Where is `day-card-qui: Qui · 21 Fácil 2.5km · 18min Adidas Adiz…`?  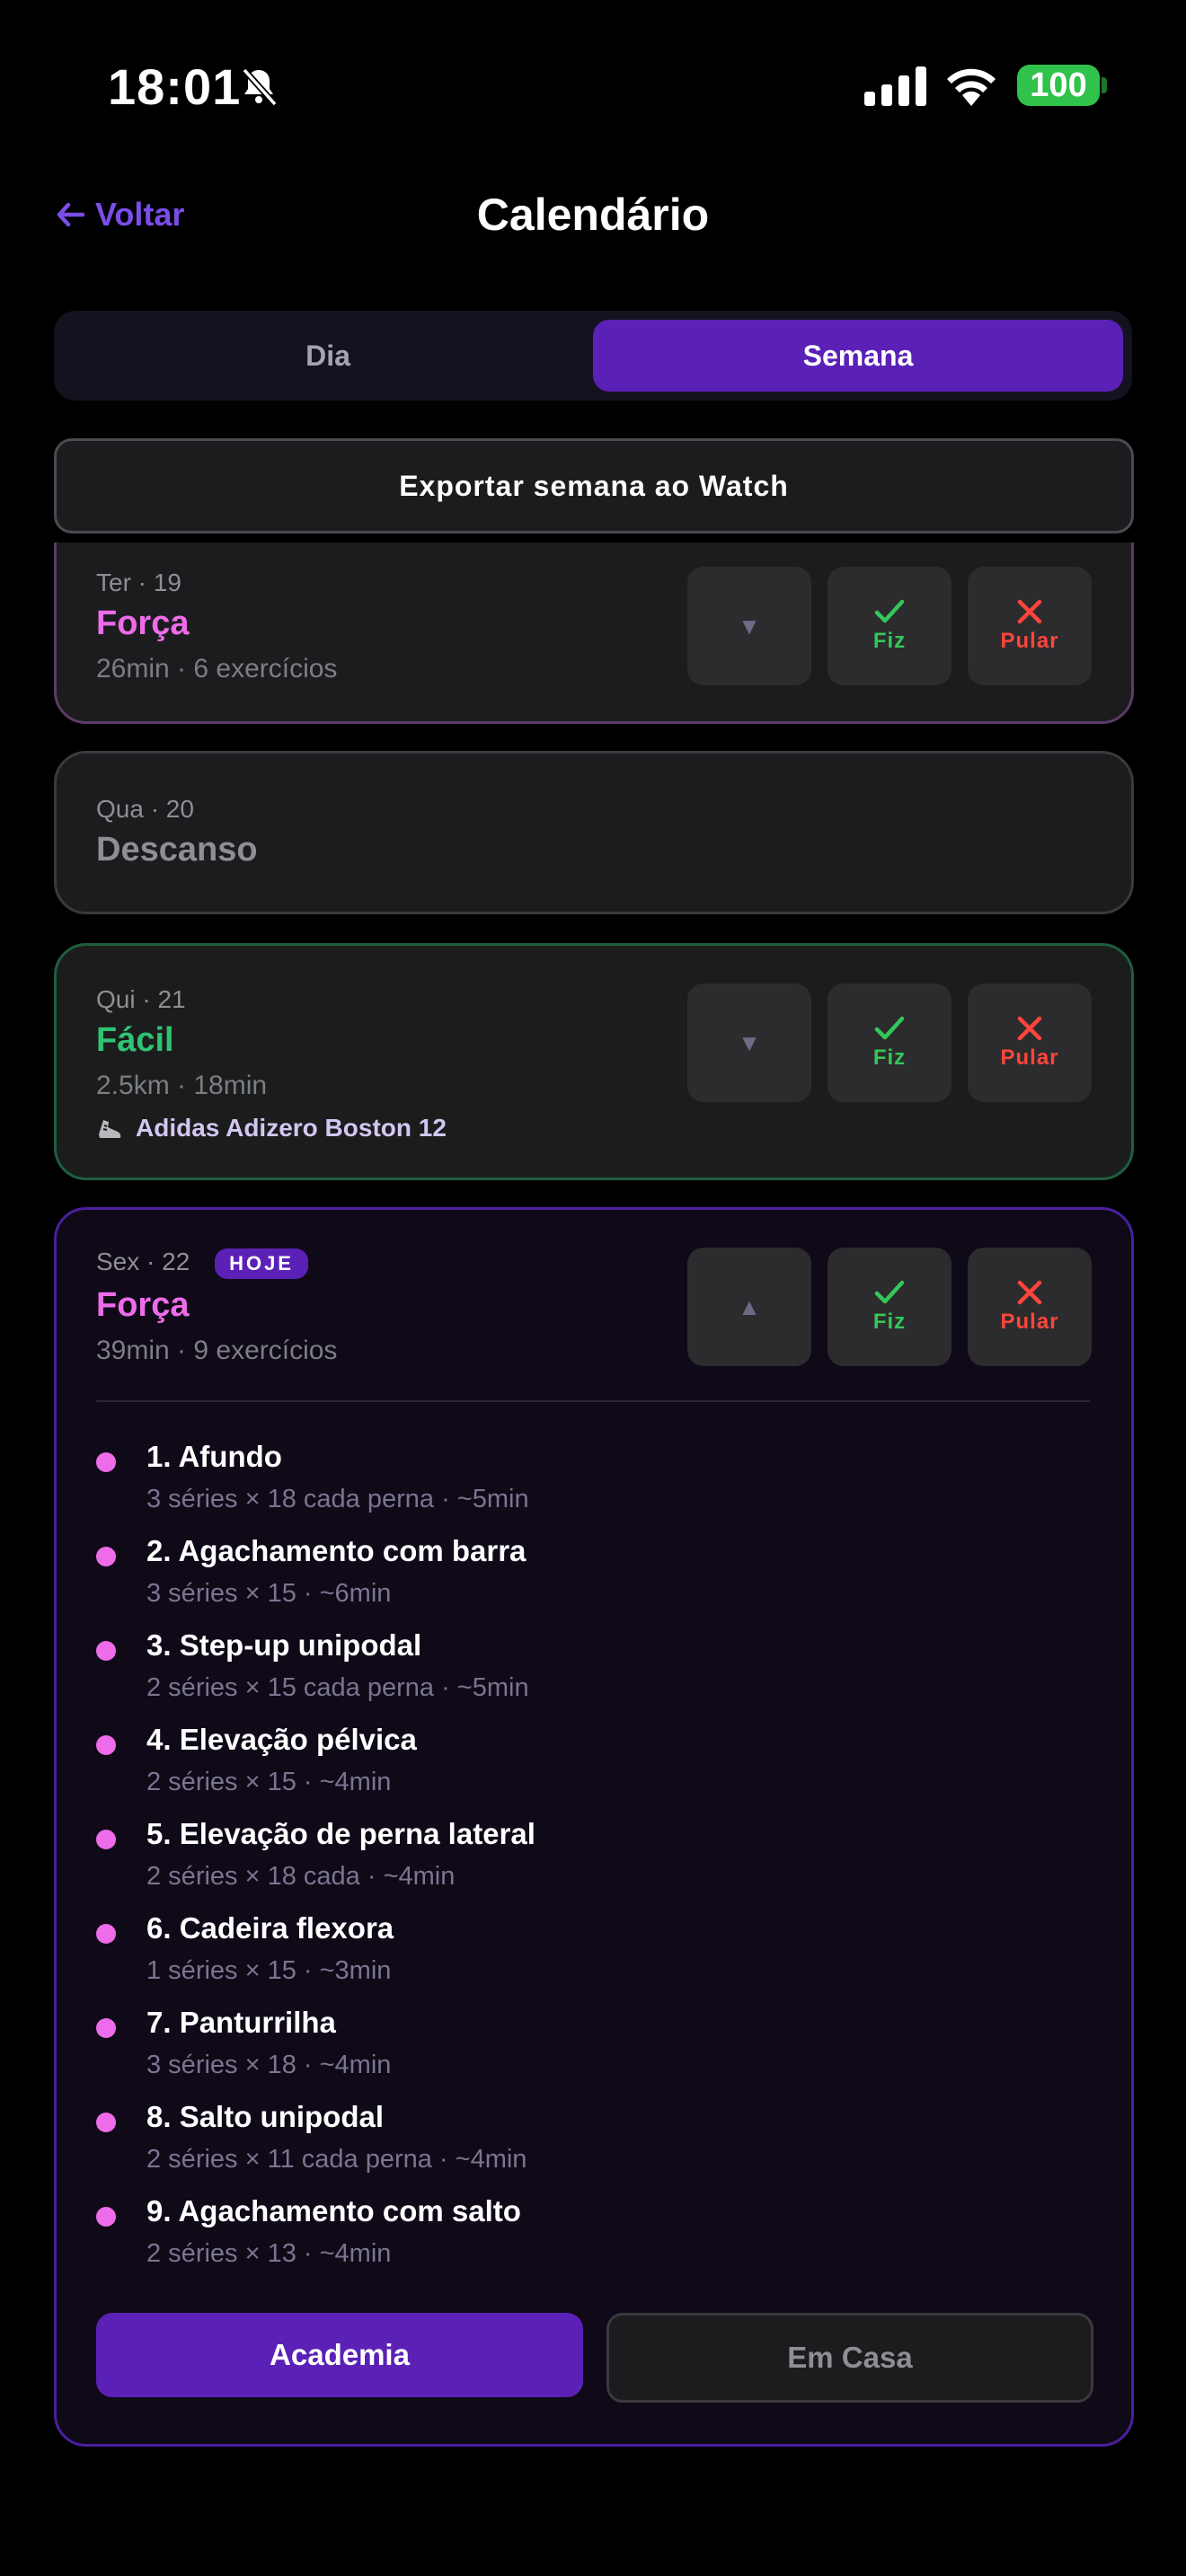 day-card-qui: Qui · 21 Fácil 2.5km · 18min Adidas Adiz… is located at coordinates (594, 1061).